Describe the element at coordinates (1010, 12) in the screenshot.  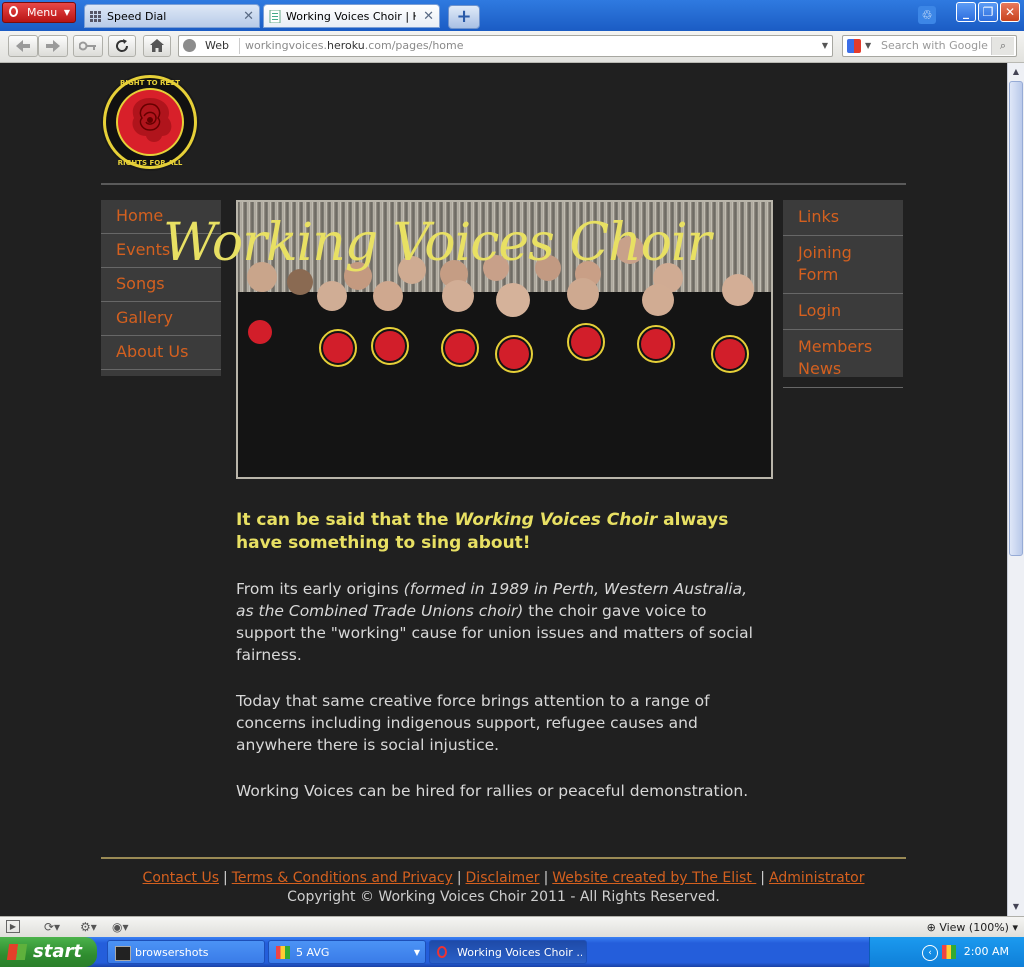
I see `close-window-button: ✕` at that location.